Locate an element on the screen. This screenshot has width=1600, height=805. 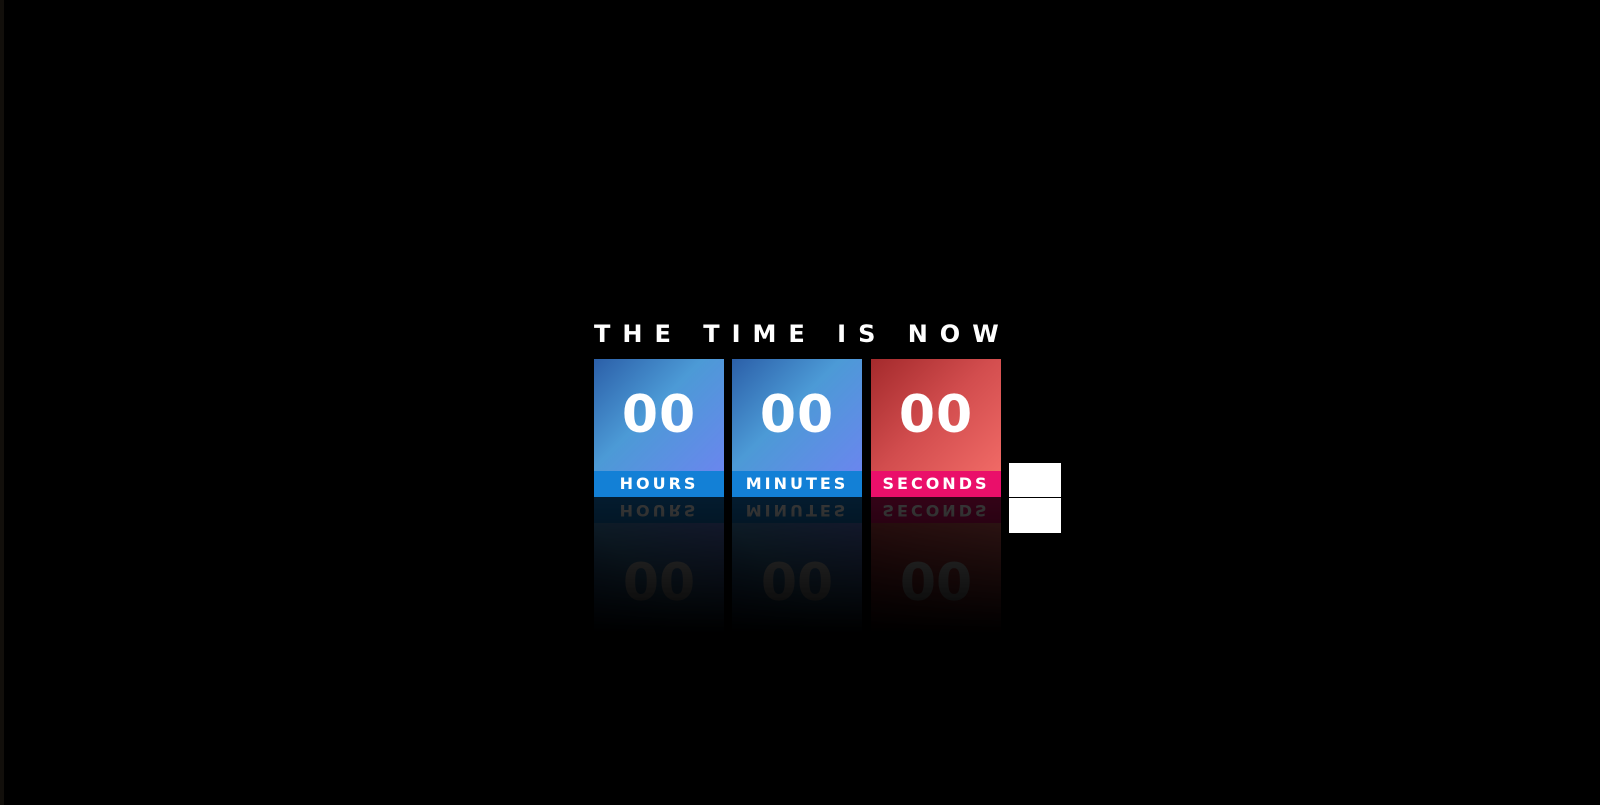
seconds-reflection: 00 SECONDS is located at coordinates (936, 566).